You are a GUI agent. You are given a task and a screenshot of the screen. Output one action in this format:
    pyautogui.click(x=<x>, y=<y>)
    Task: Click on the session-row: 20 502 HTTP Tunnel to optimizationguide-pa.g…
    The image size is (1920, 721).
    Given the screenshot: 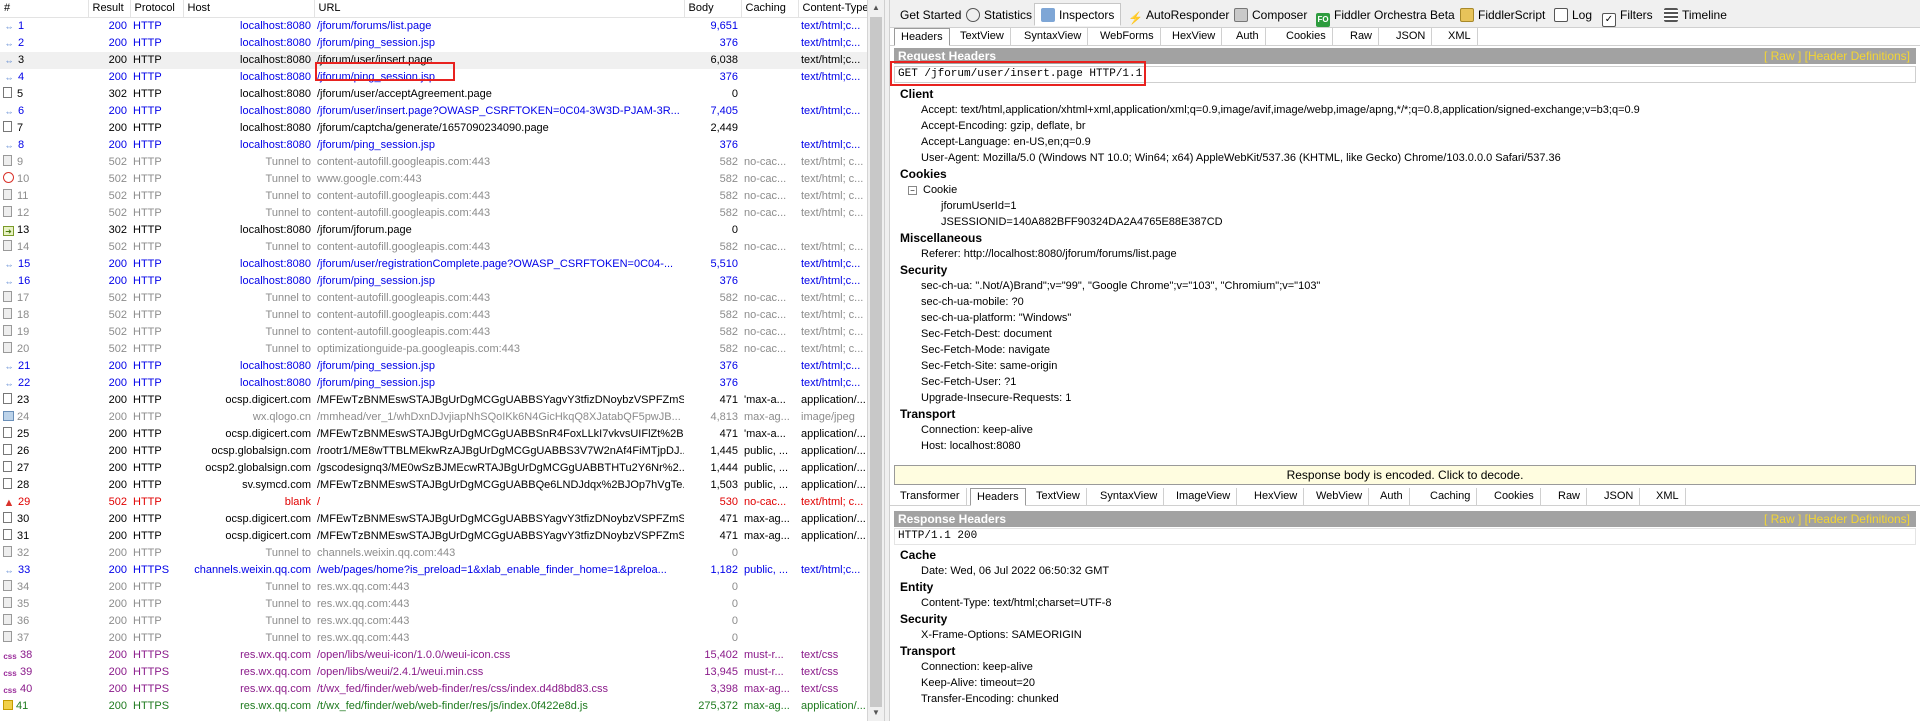 What is the action you would take?
    pyautogui.click(x=433, y=349)
    